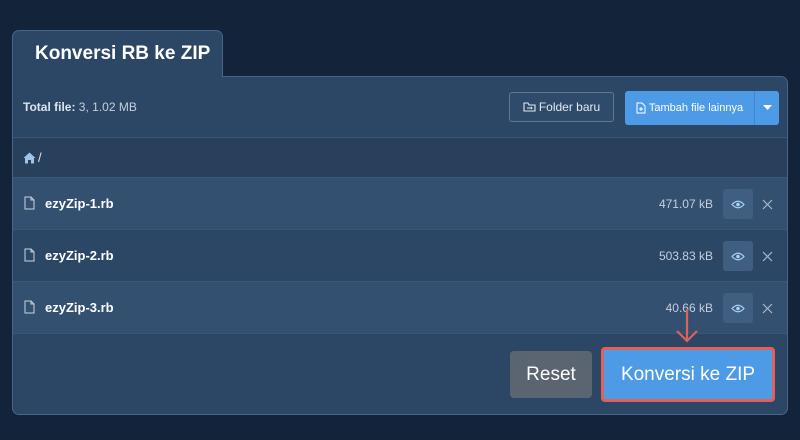  Describe the element at coordinates (400, 157) in the screenshot. I see `breadcrumb: /` at that location.